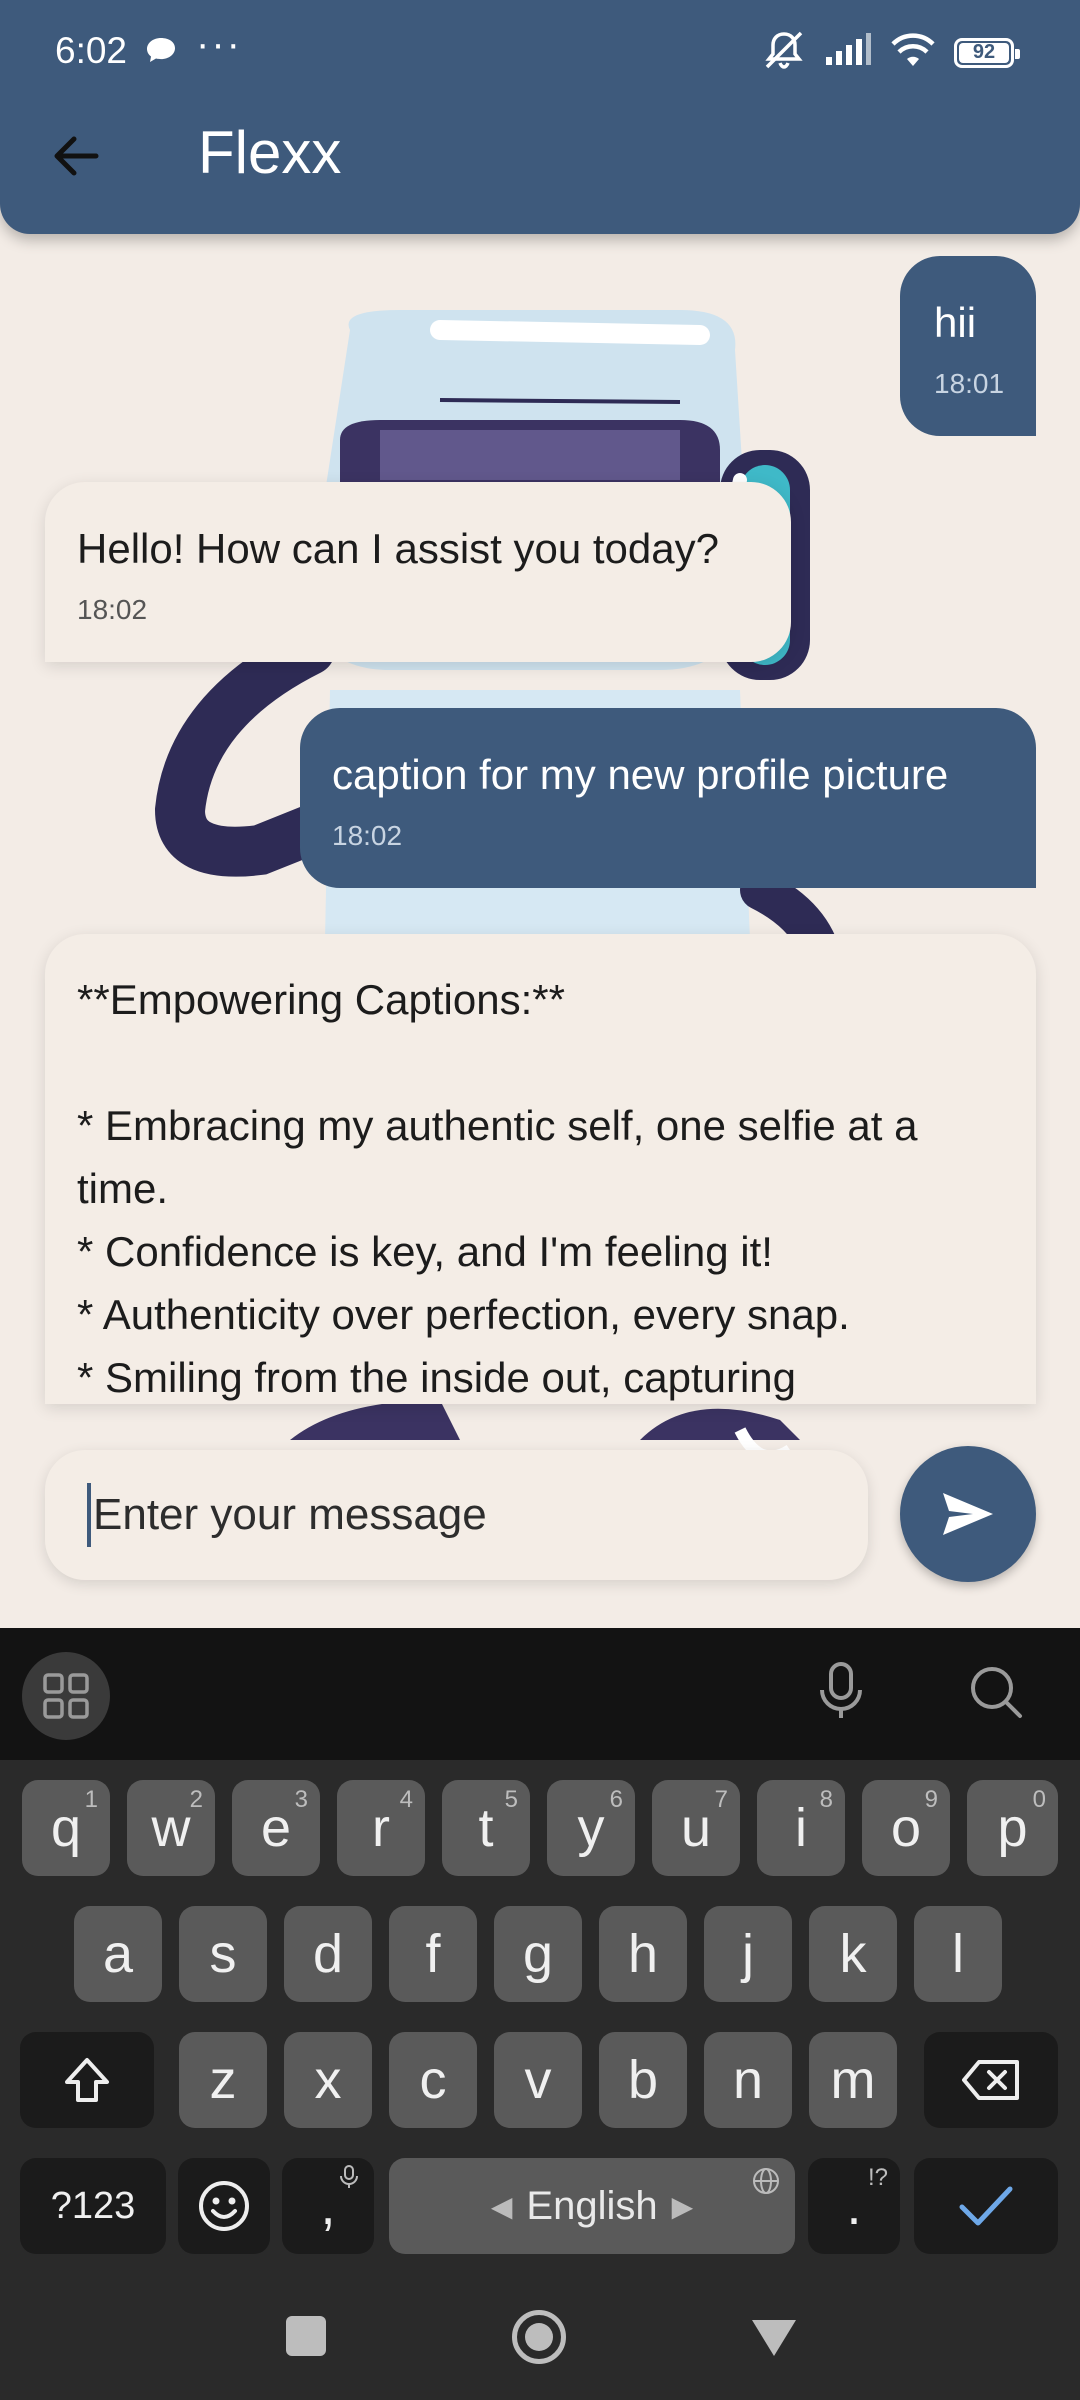 The width and height of the screenshot is (1080, 2400). What do you see at coordinates (501, 2206) in the screenshot?
I see `chevron-left-icon: ◀` at bounding box center [501, 2206].